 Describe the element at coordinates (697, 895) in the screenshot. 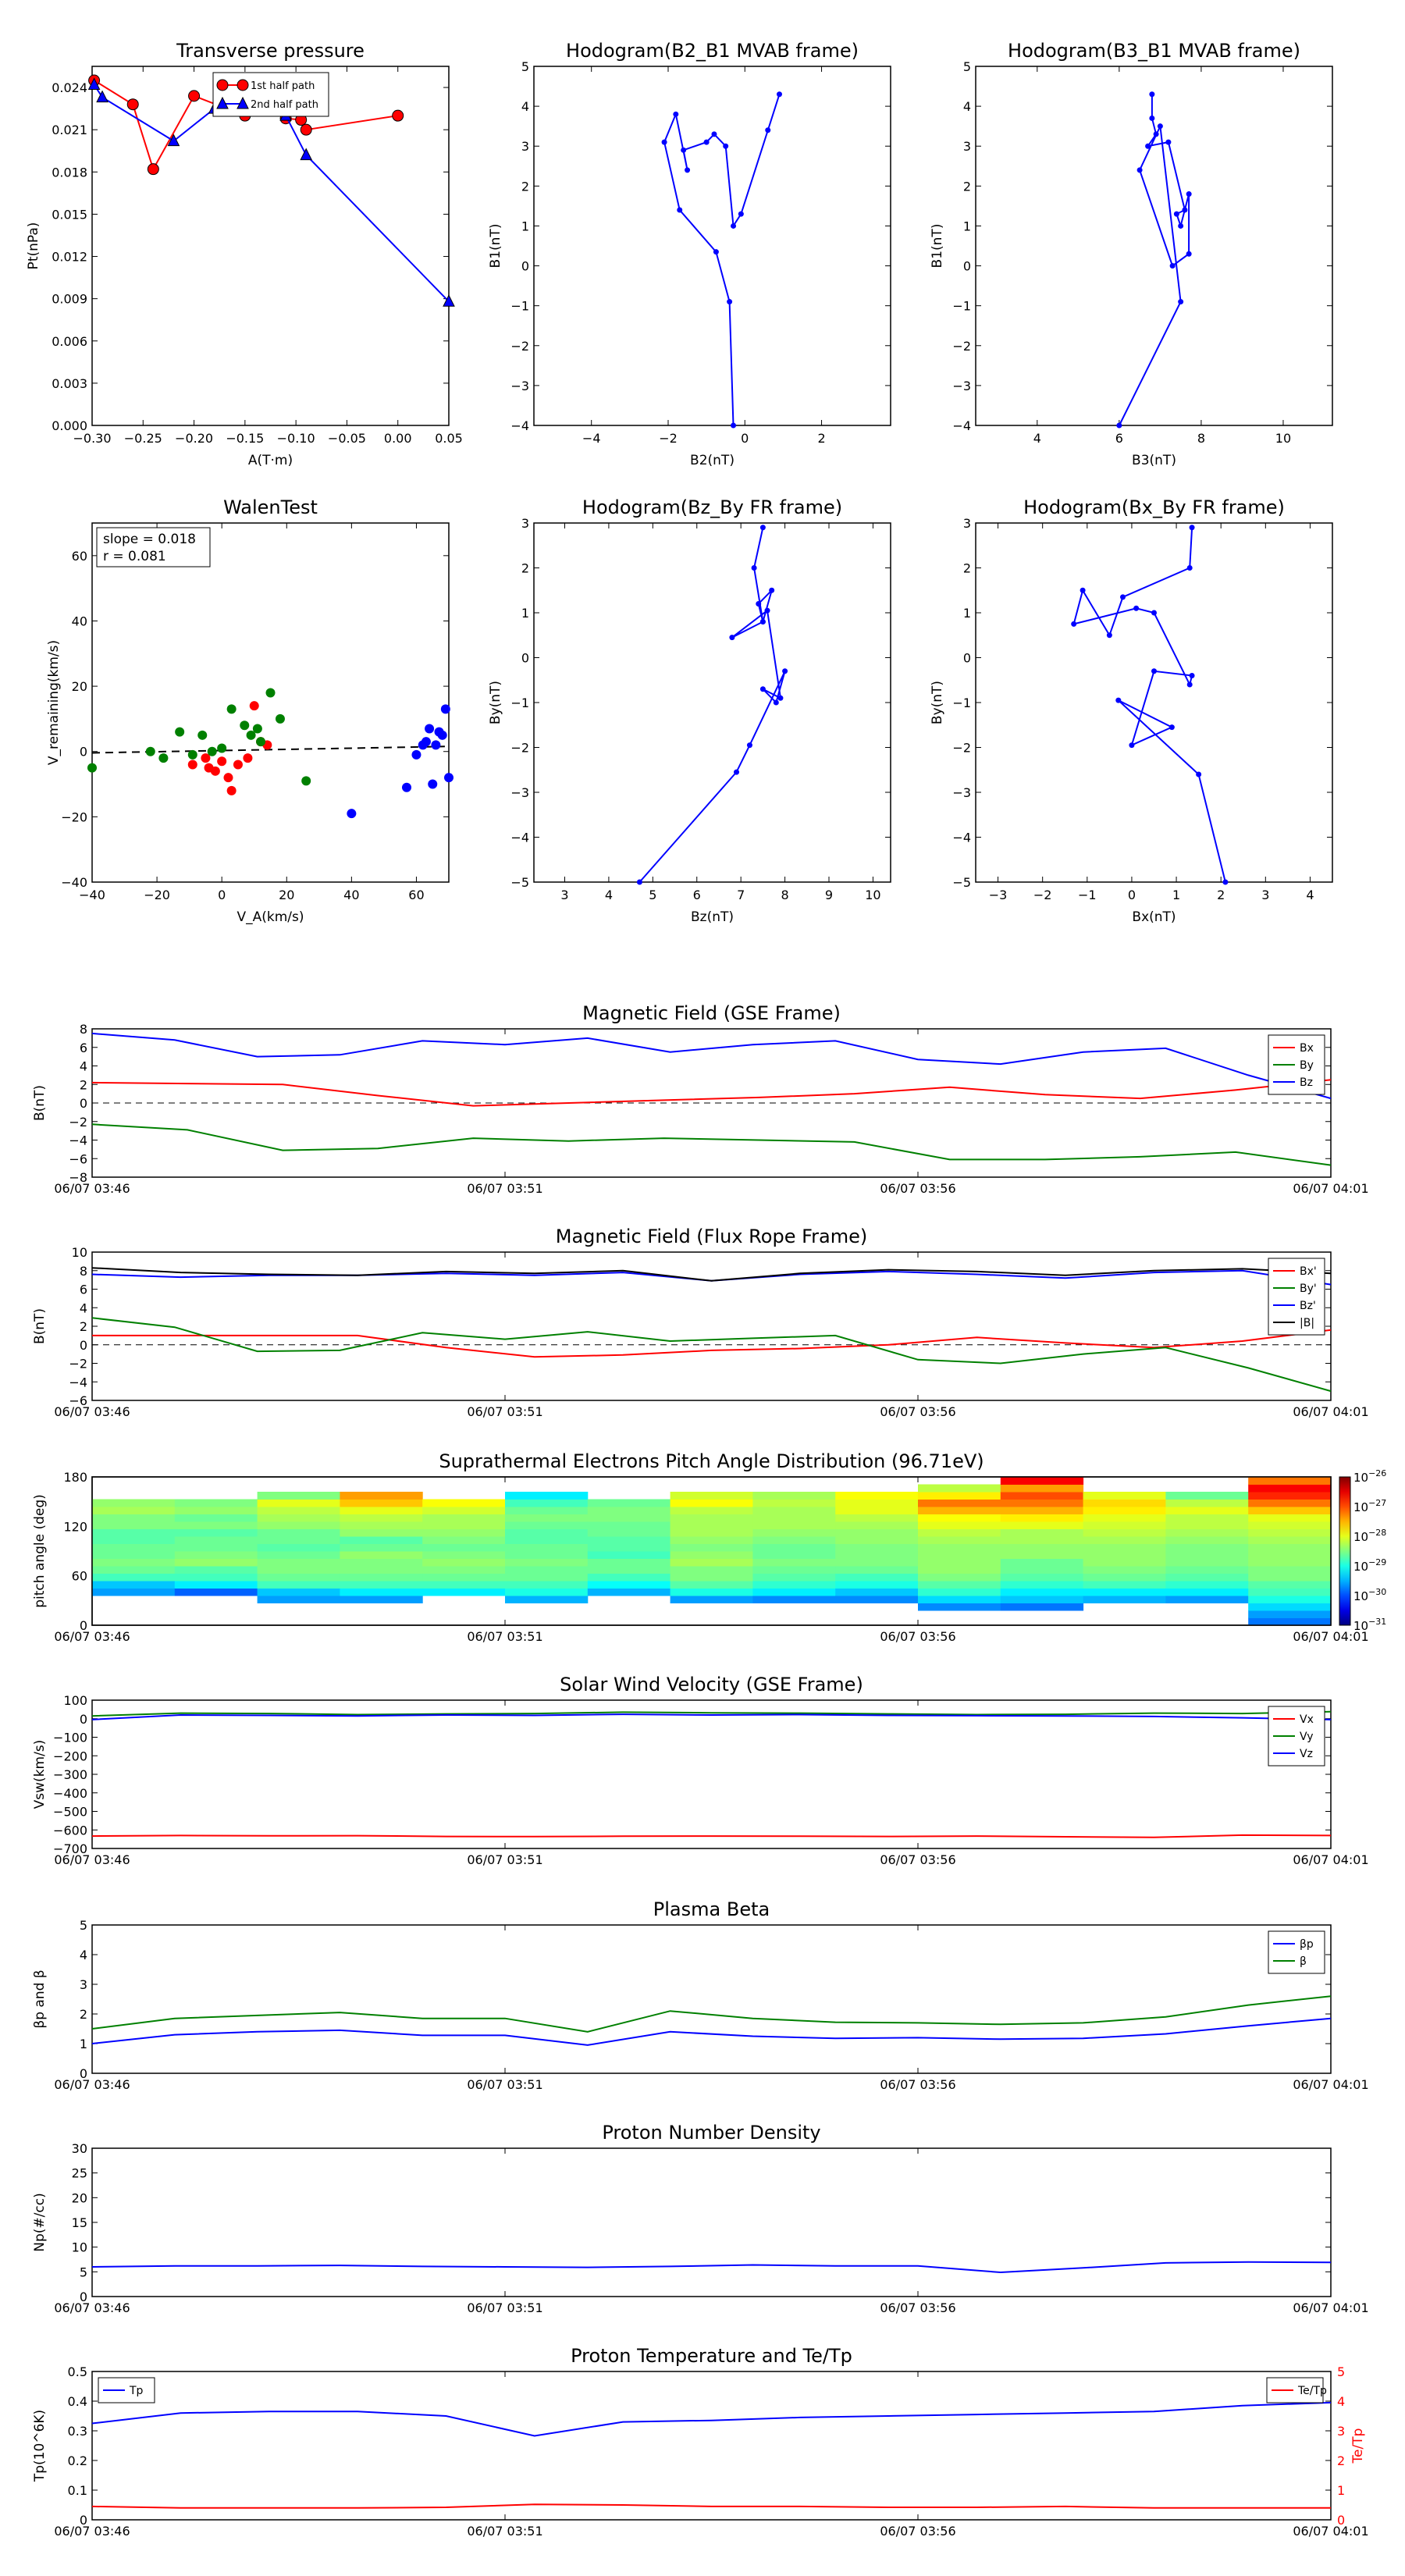

I see `x-tick-label: 6` at that location.